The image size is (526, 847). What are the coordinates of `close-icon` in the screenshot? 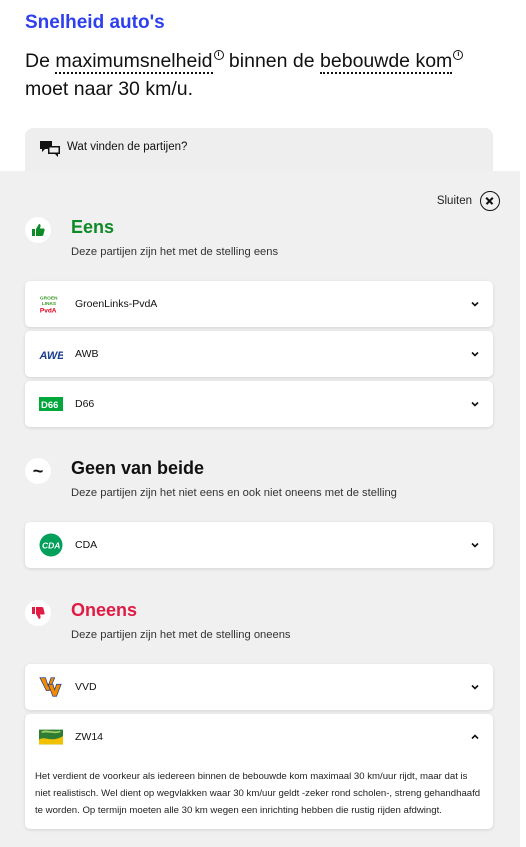 It's located at (490, 201).